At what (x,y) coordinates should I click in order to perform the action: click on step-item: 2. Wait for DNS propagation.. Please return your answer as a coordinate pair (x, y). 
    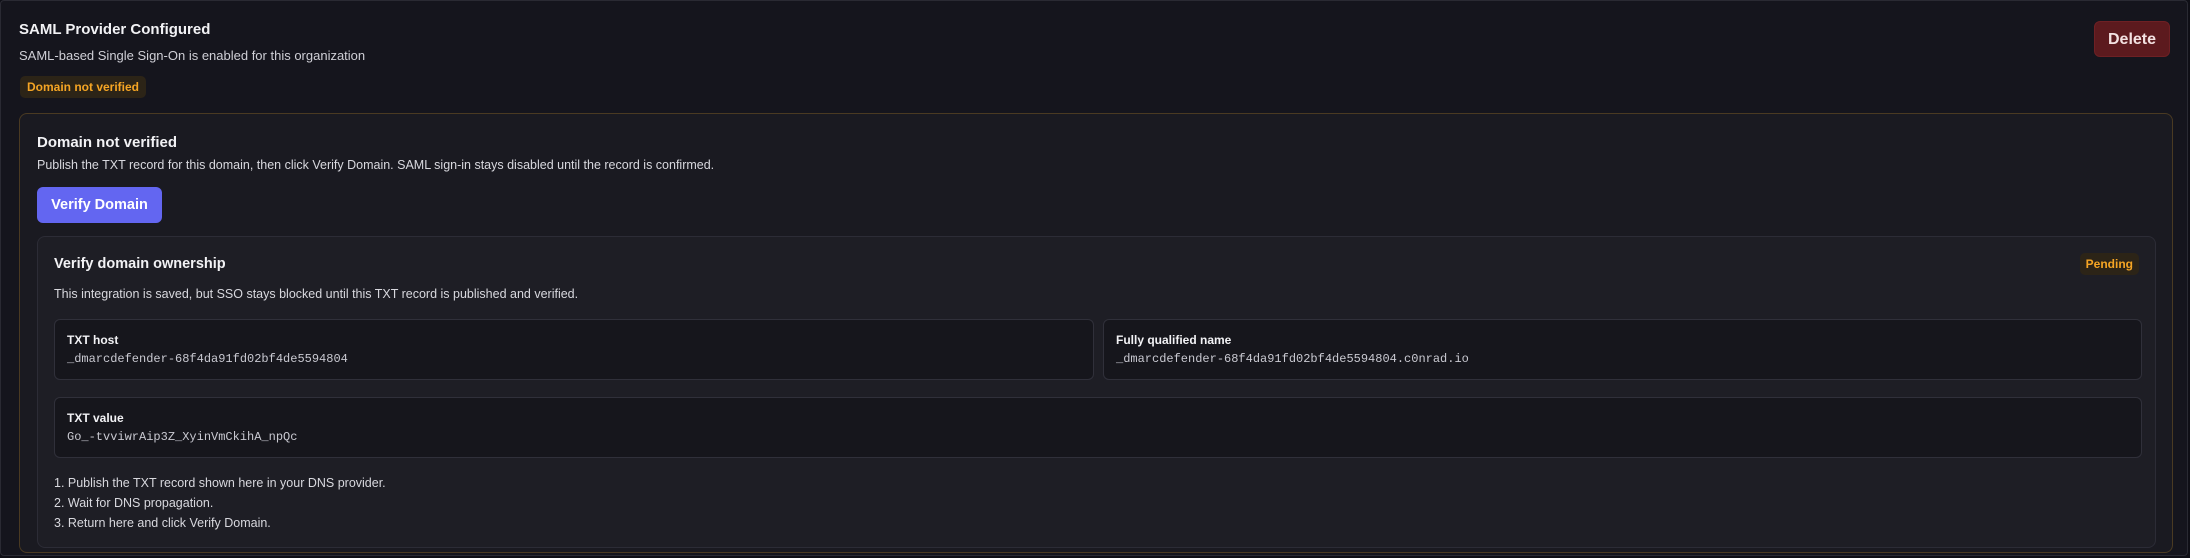
    Looking at the image, I should click on (134, 503).